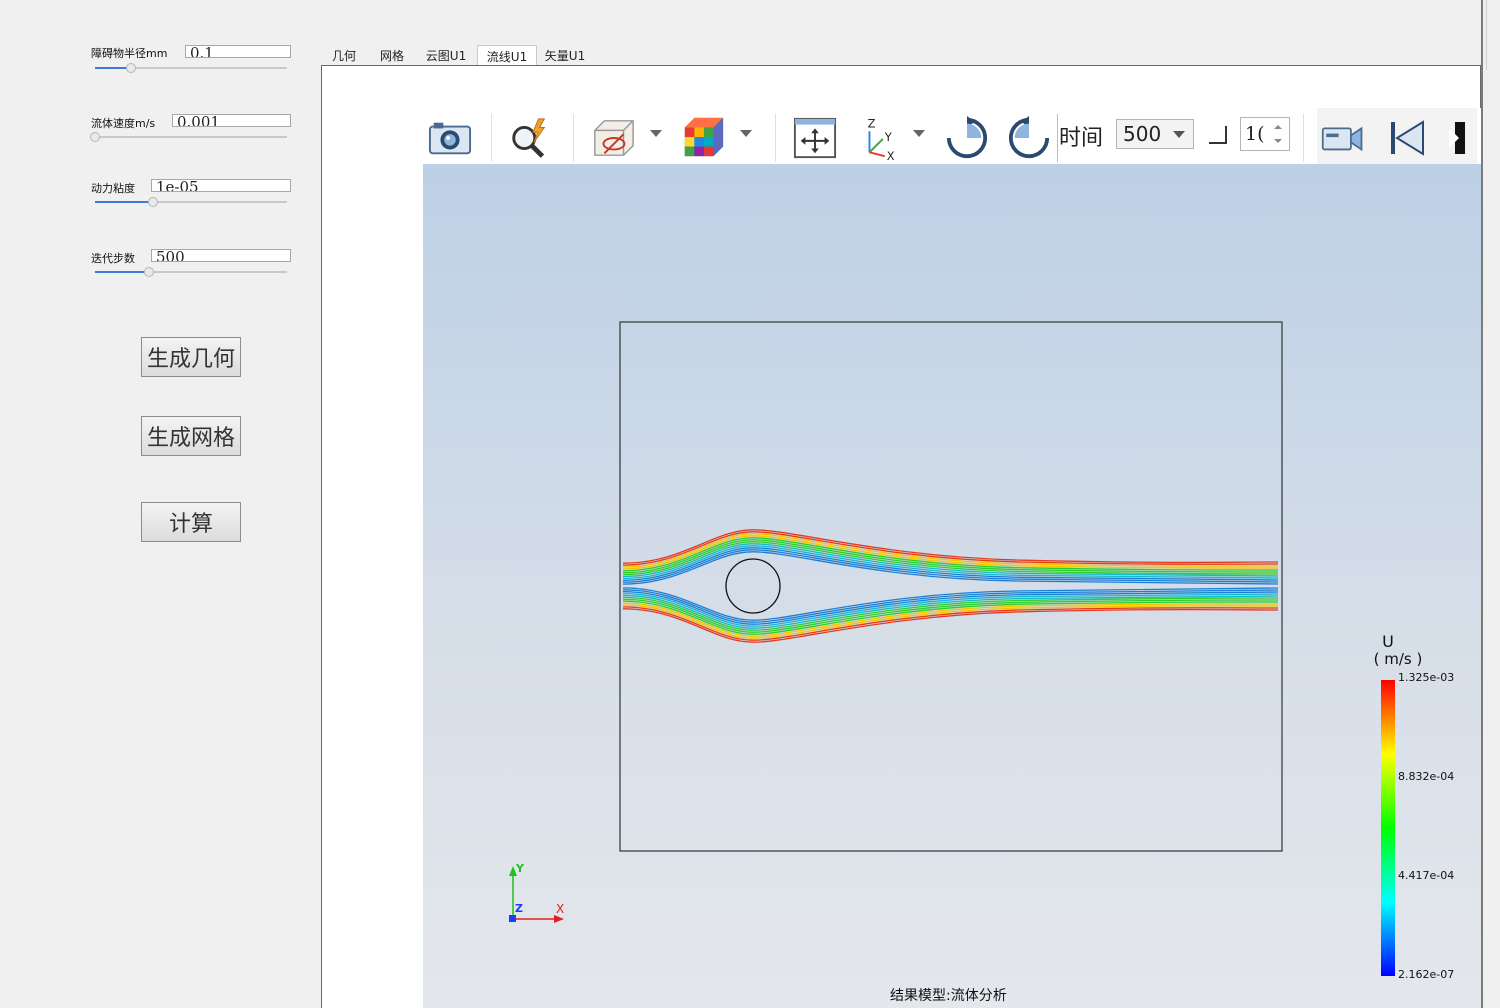 This screenshot has height=1008, width=1500. Describe the element at coordinates (565, 55) in the screenshot. I see `tab-vector: 矢量U1` at that location.